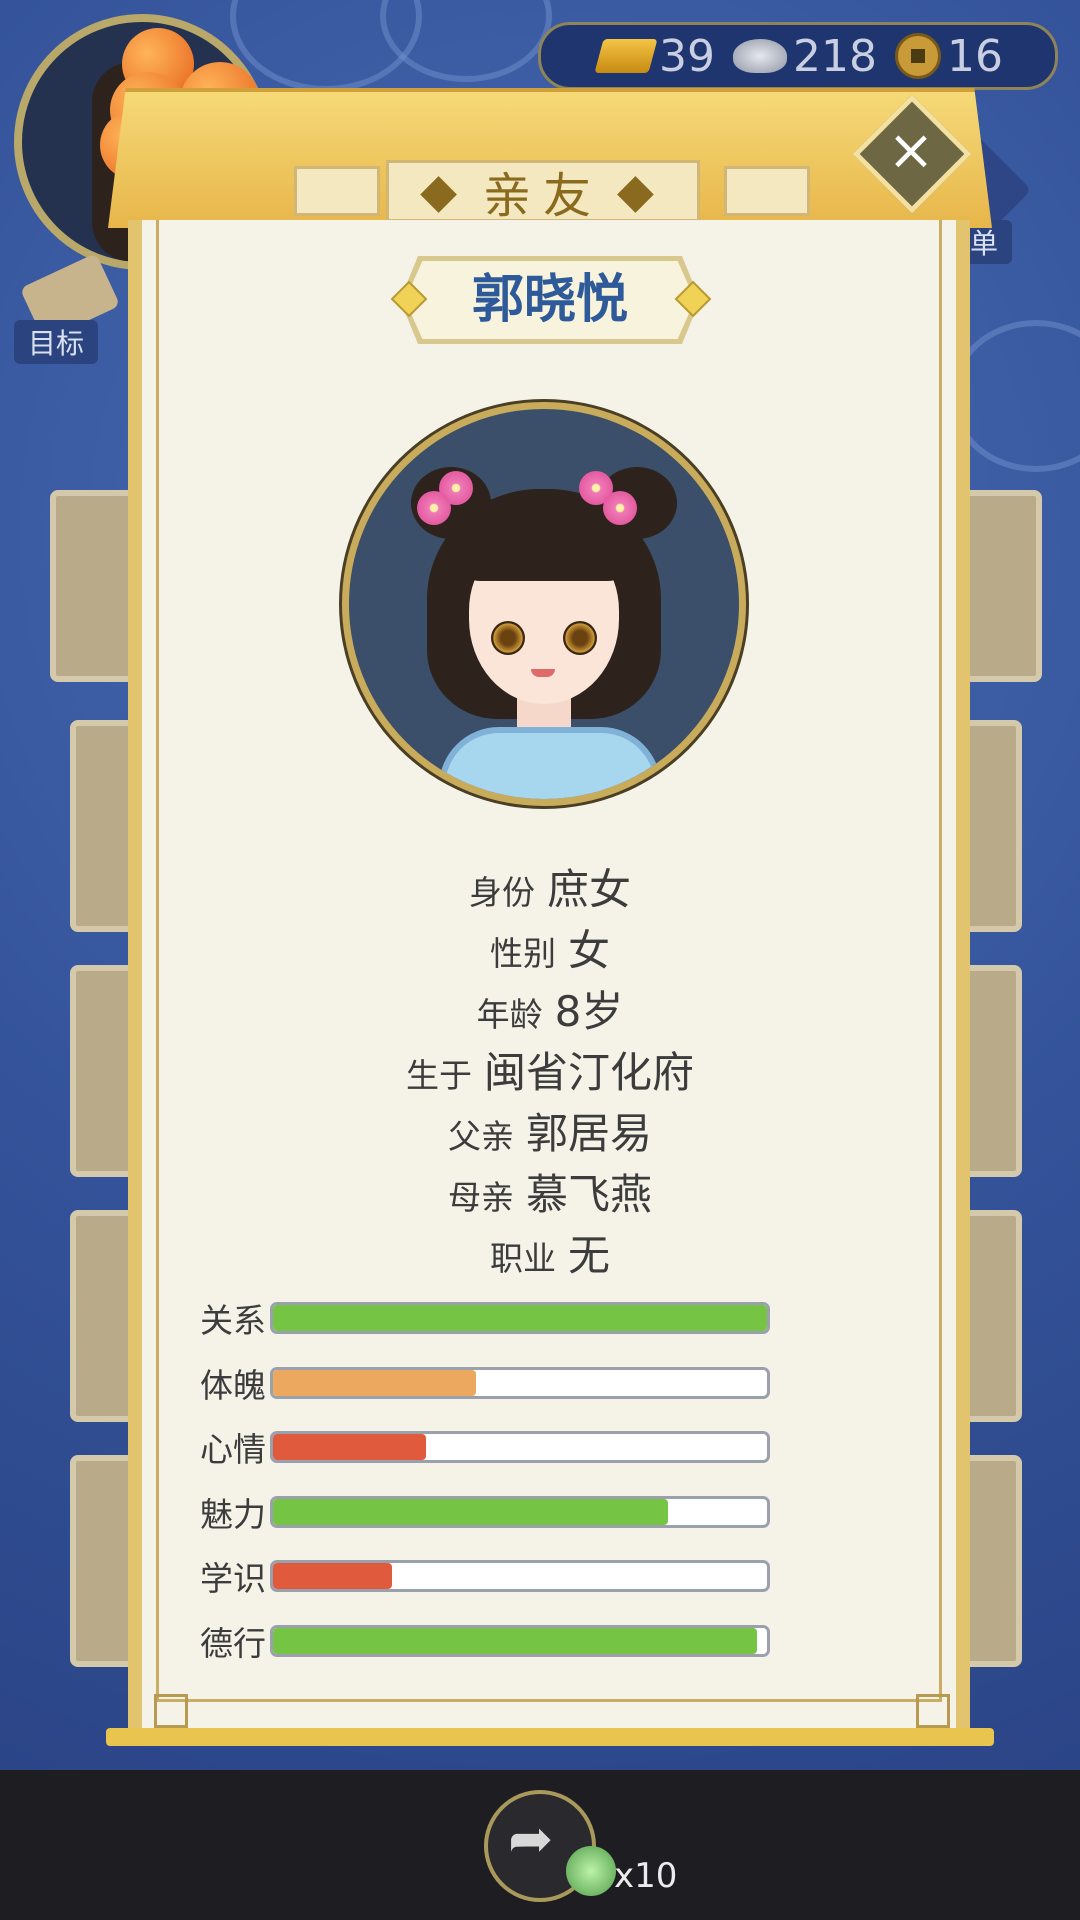 Image resolution: width=1080 pixels, height=1920 pixels. I want to click on silver-count: 218, so click(835, 56).